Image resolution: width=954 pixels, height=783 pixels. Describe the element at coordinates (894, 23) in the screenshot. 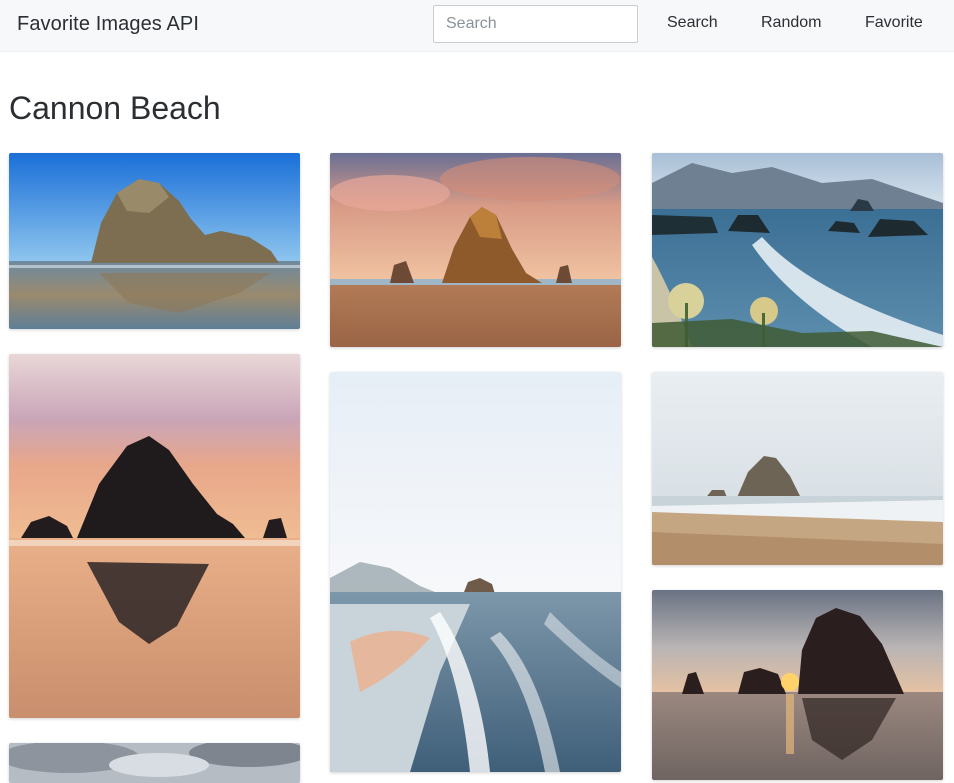

I see `favorite-link: Favorite` at that location.